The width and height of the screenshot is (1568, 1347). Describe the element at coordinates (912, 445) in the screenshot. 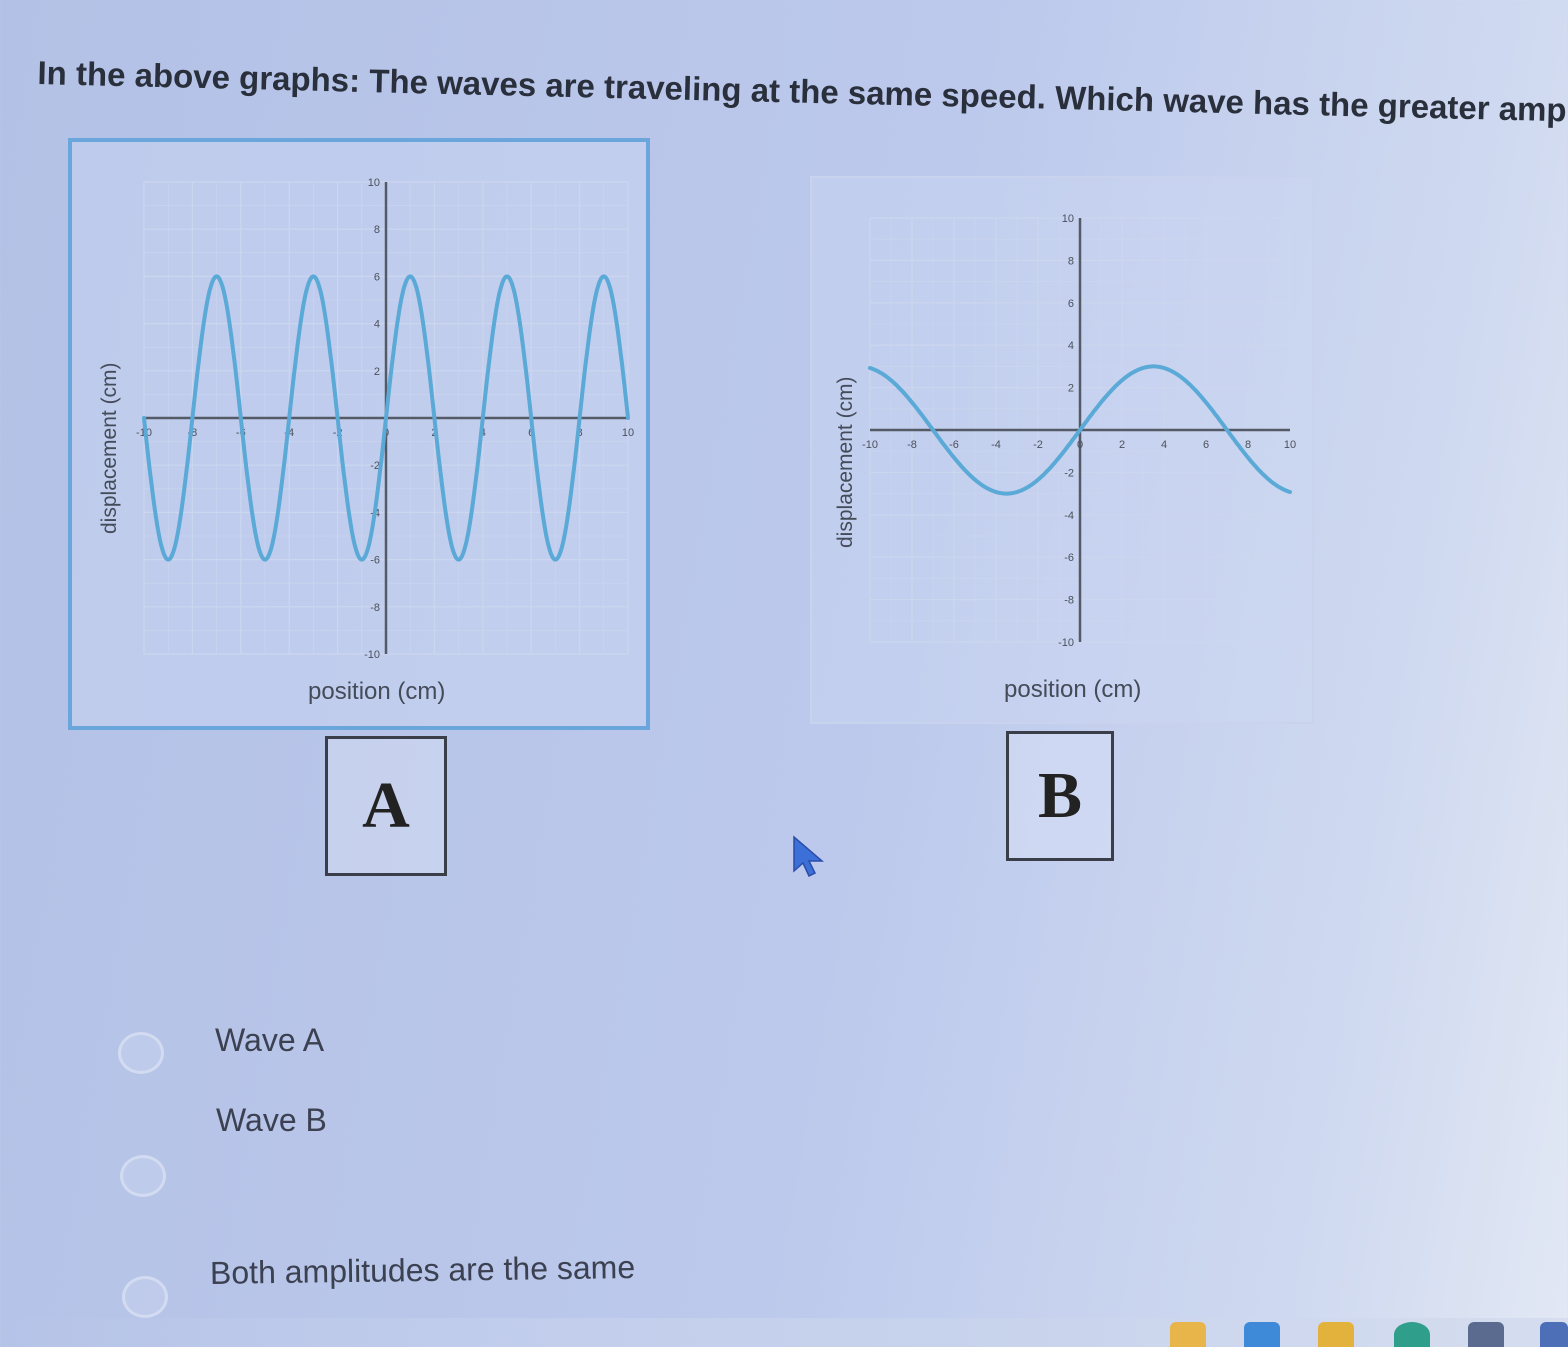

I see `x-tick-label: -8` at that location.